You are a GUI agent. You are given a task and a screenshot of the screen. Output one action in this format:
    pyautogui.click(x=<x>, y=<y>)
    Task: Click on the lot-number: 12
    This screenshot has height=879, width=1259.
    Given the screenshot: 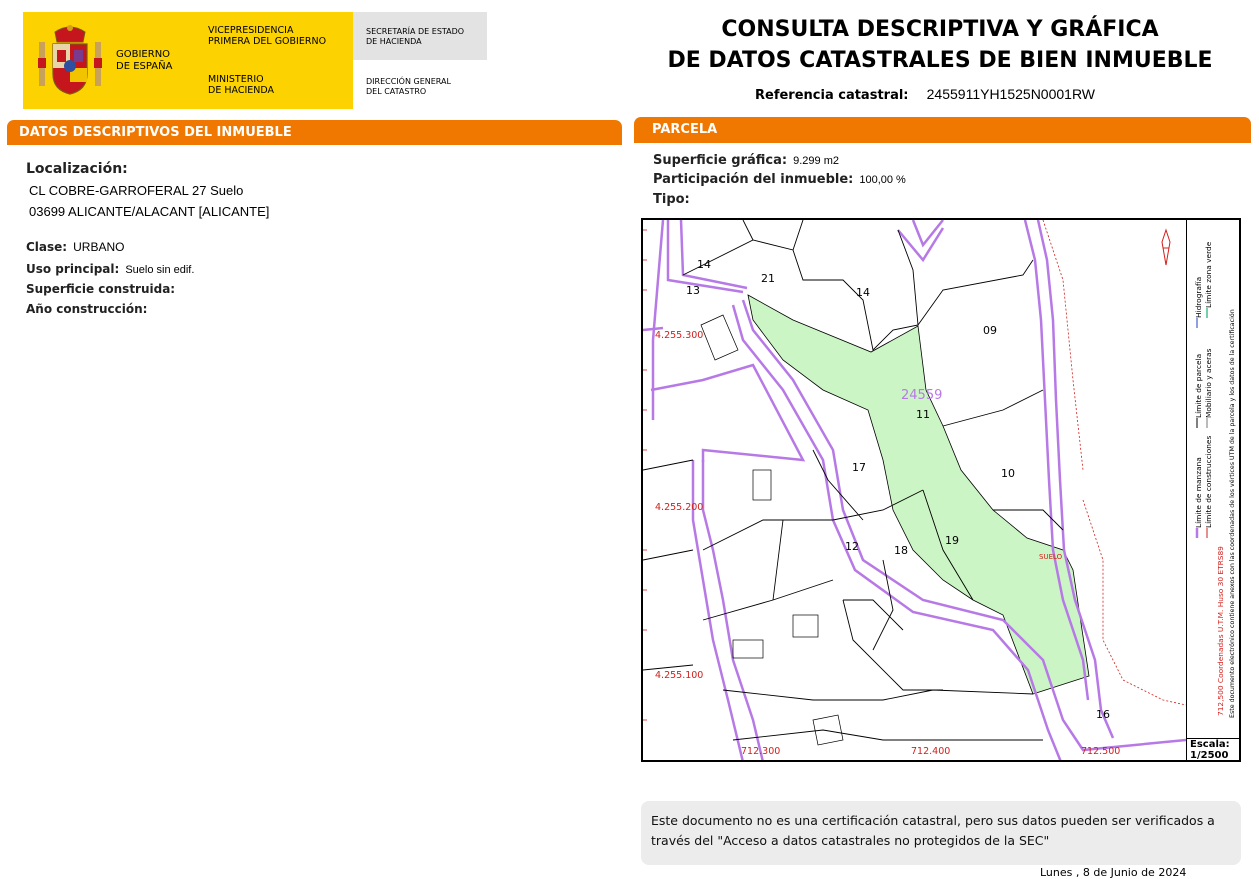 What is the action you would take?
    pyautogui.click(x=852, y=546)
    